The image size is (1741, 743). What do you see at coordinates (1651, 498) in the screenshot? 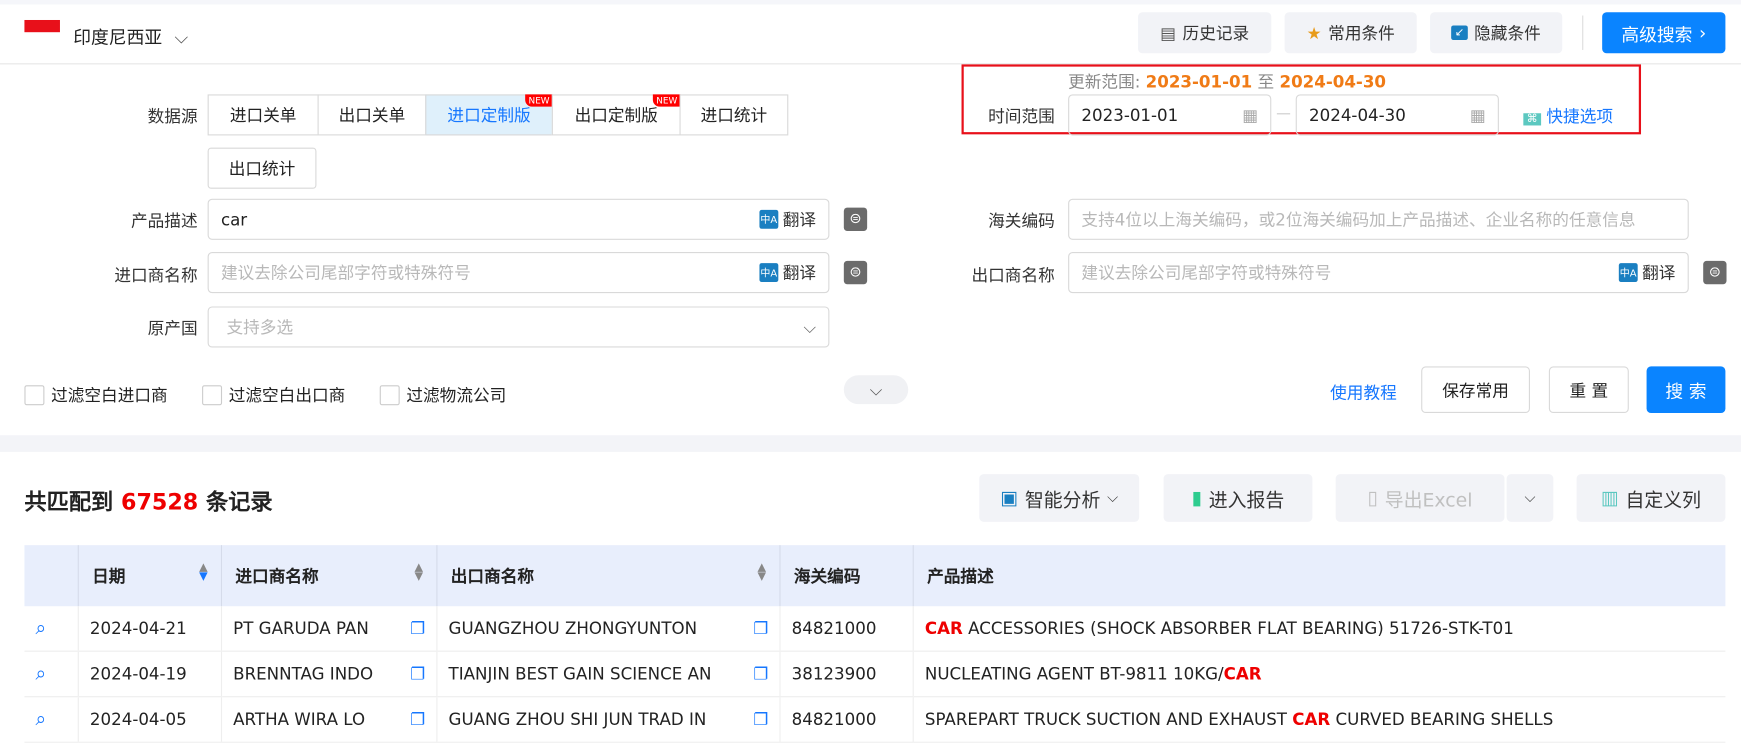
I see `custom-columns-button: ▥ 自定义列` at bounding box center [1651, 498].